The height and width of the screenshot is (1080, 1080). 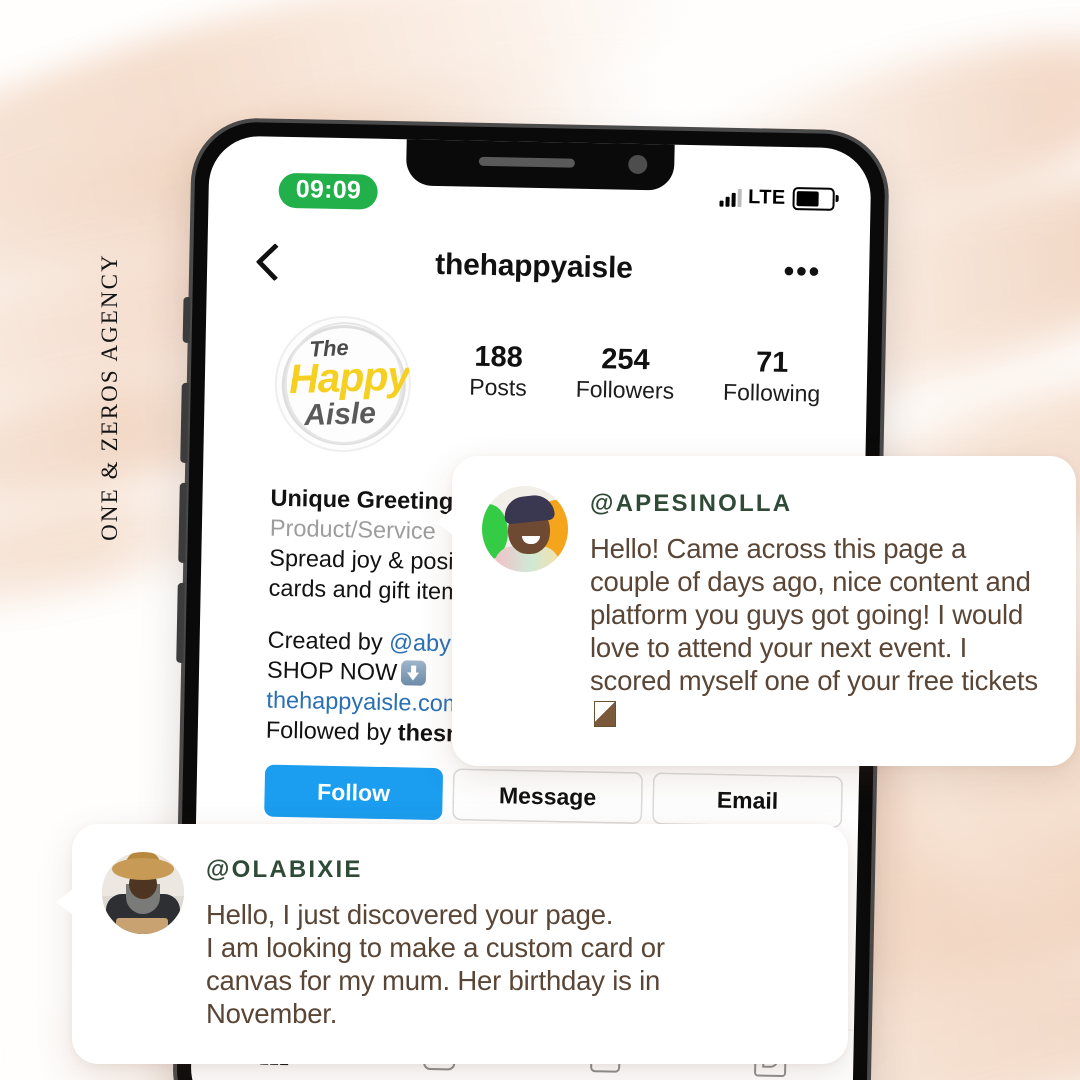 What do you see at coordinates (433, 980) in the screenshot?
I see `comment-text-line3: canvas for my mum. Her birthday is in` at bounding box center [433, 980].